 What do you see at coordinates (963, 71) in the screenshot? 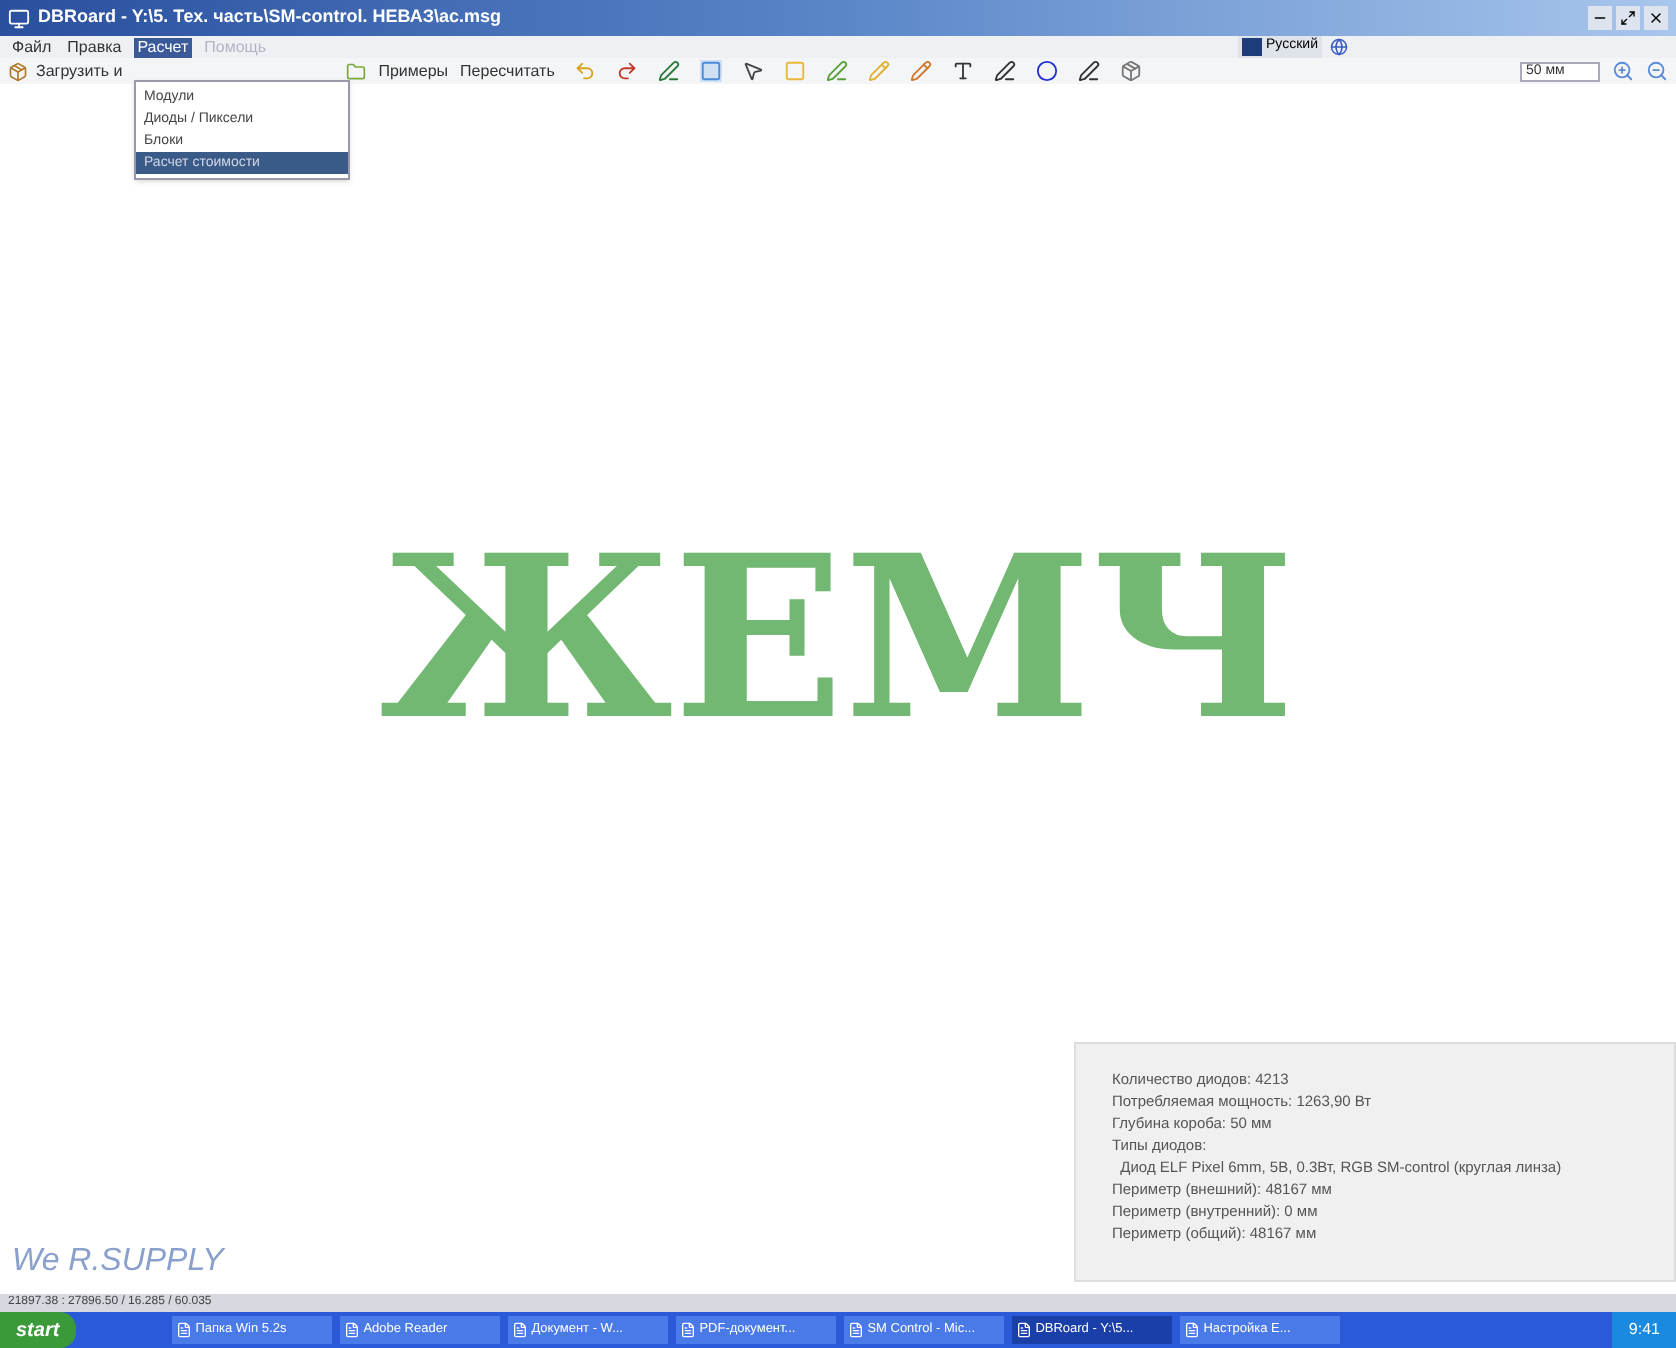
I see `tool-text-icon` at bounding box center [963, 71].